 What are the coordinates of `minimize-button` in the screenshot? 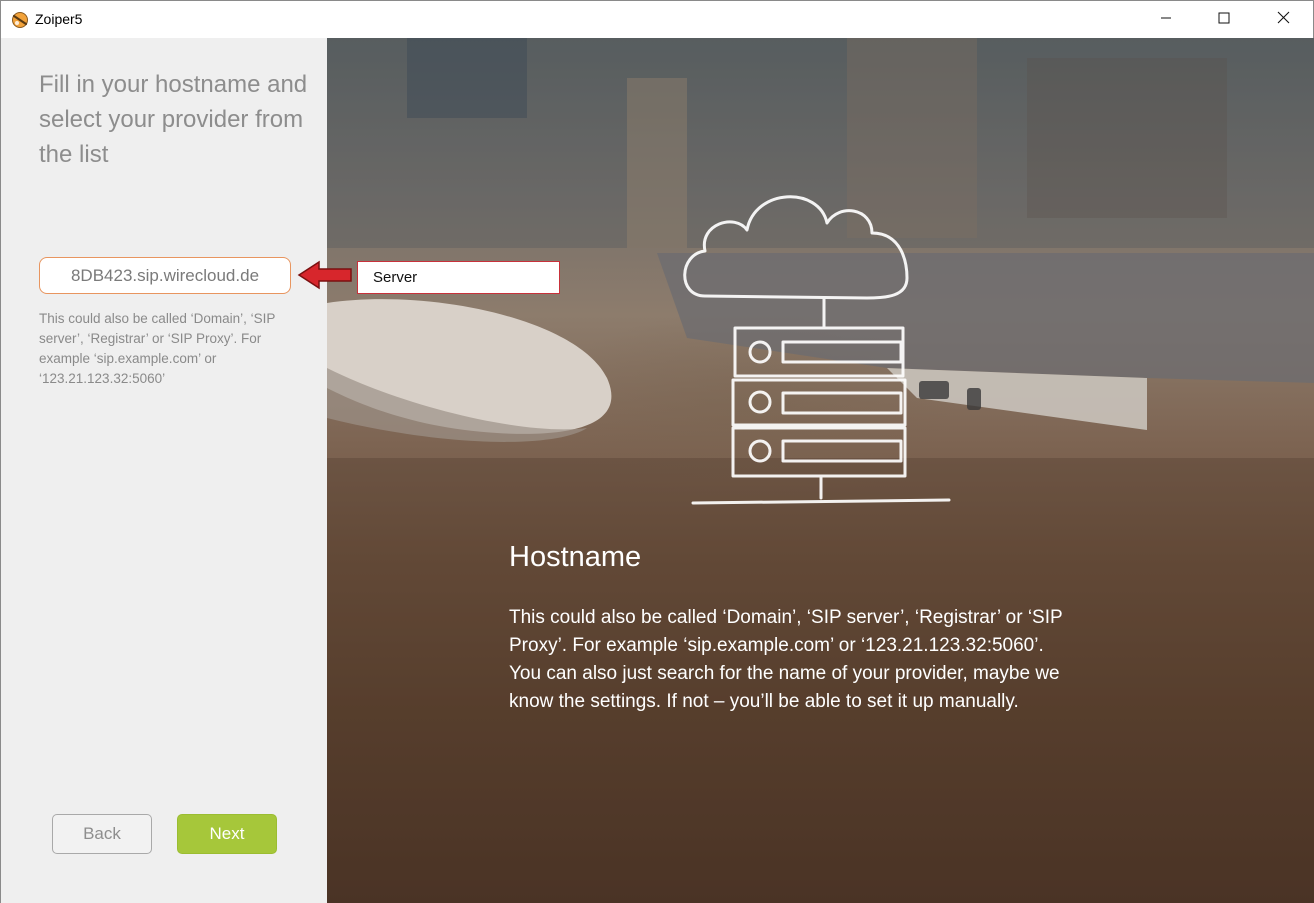 It's located at (1166, 19).